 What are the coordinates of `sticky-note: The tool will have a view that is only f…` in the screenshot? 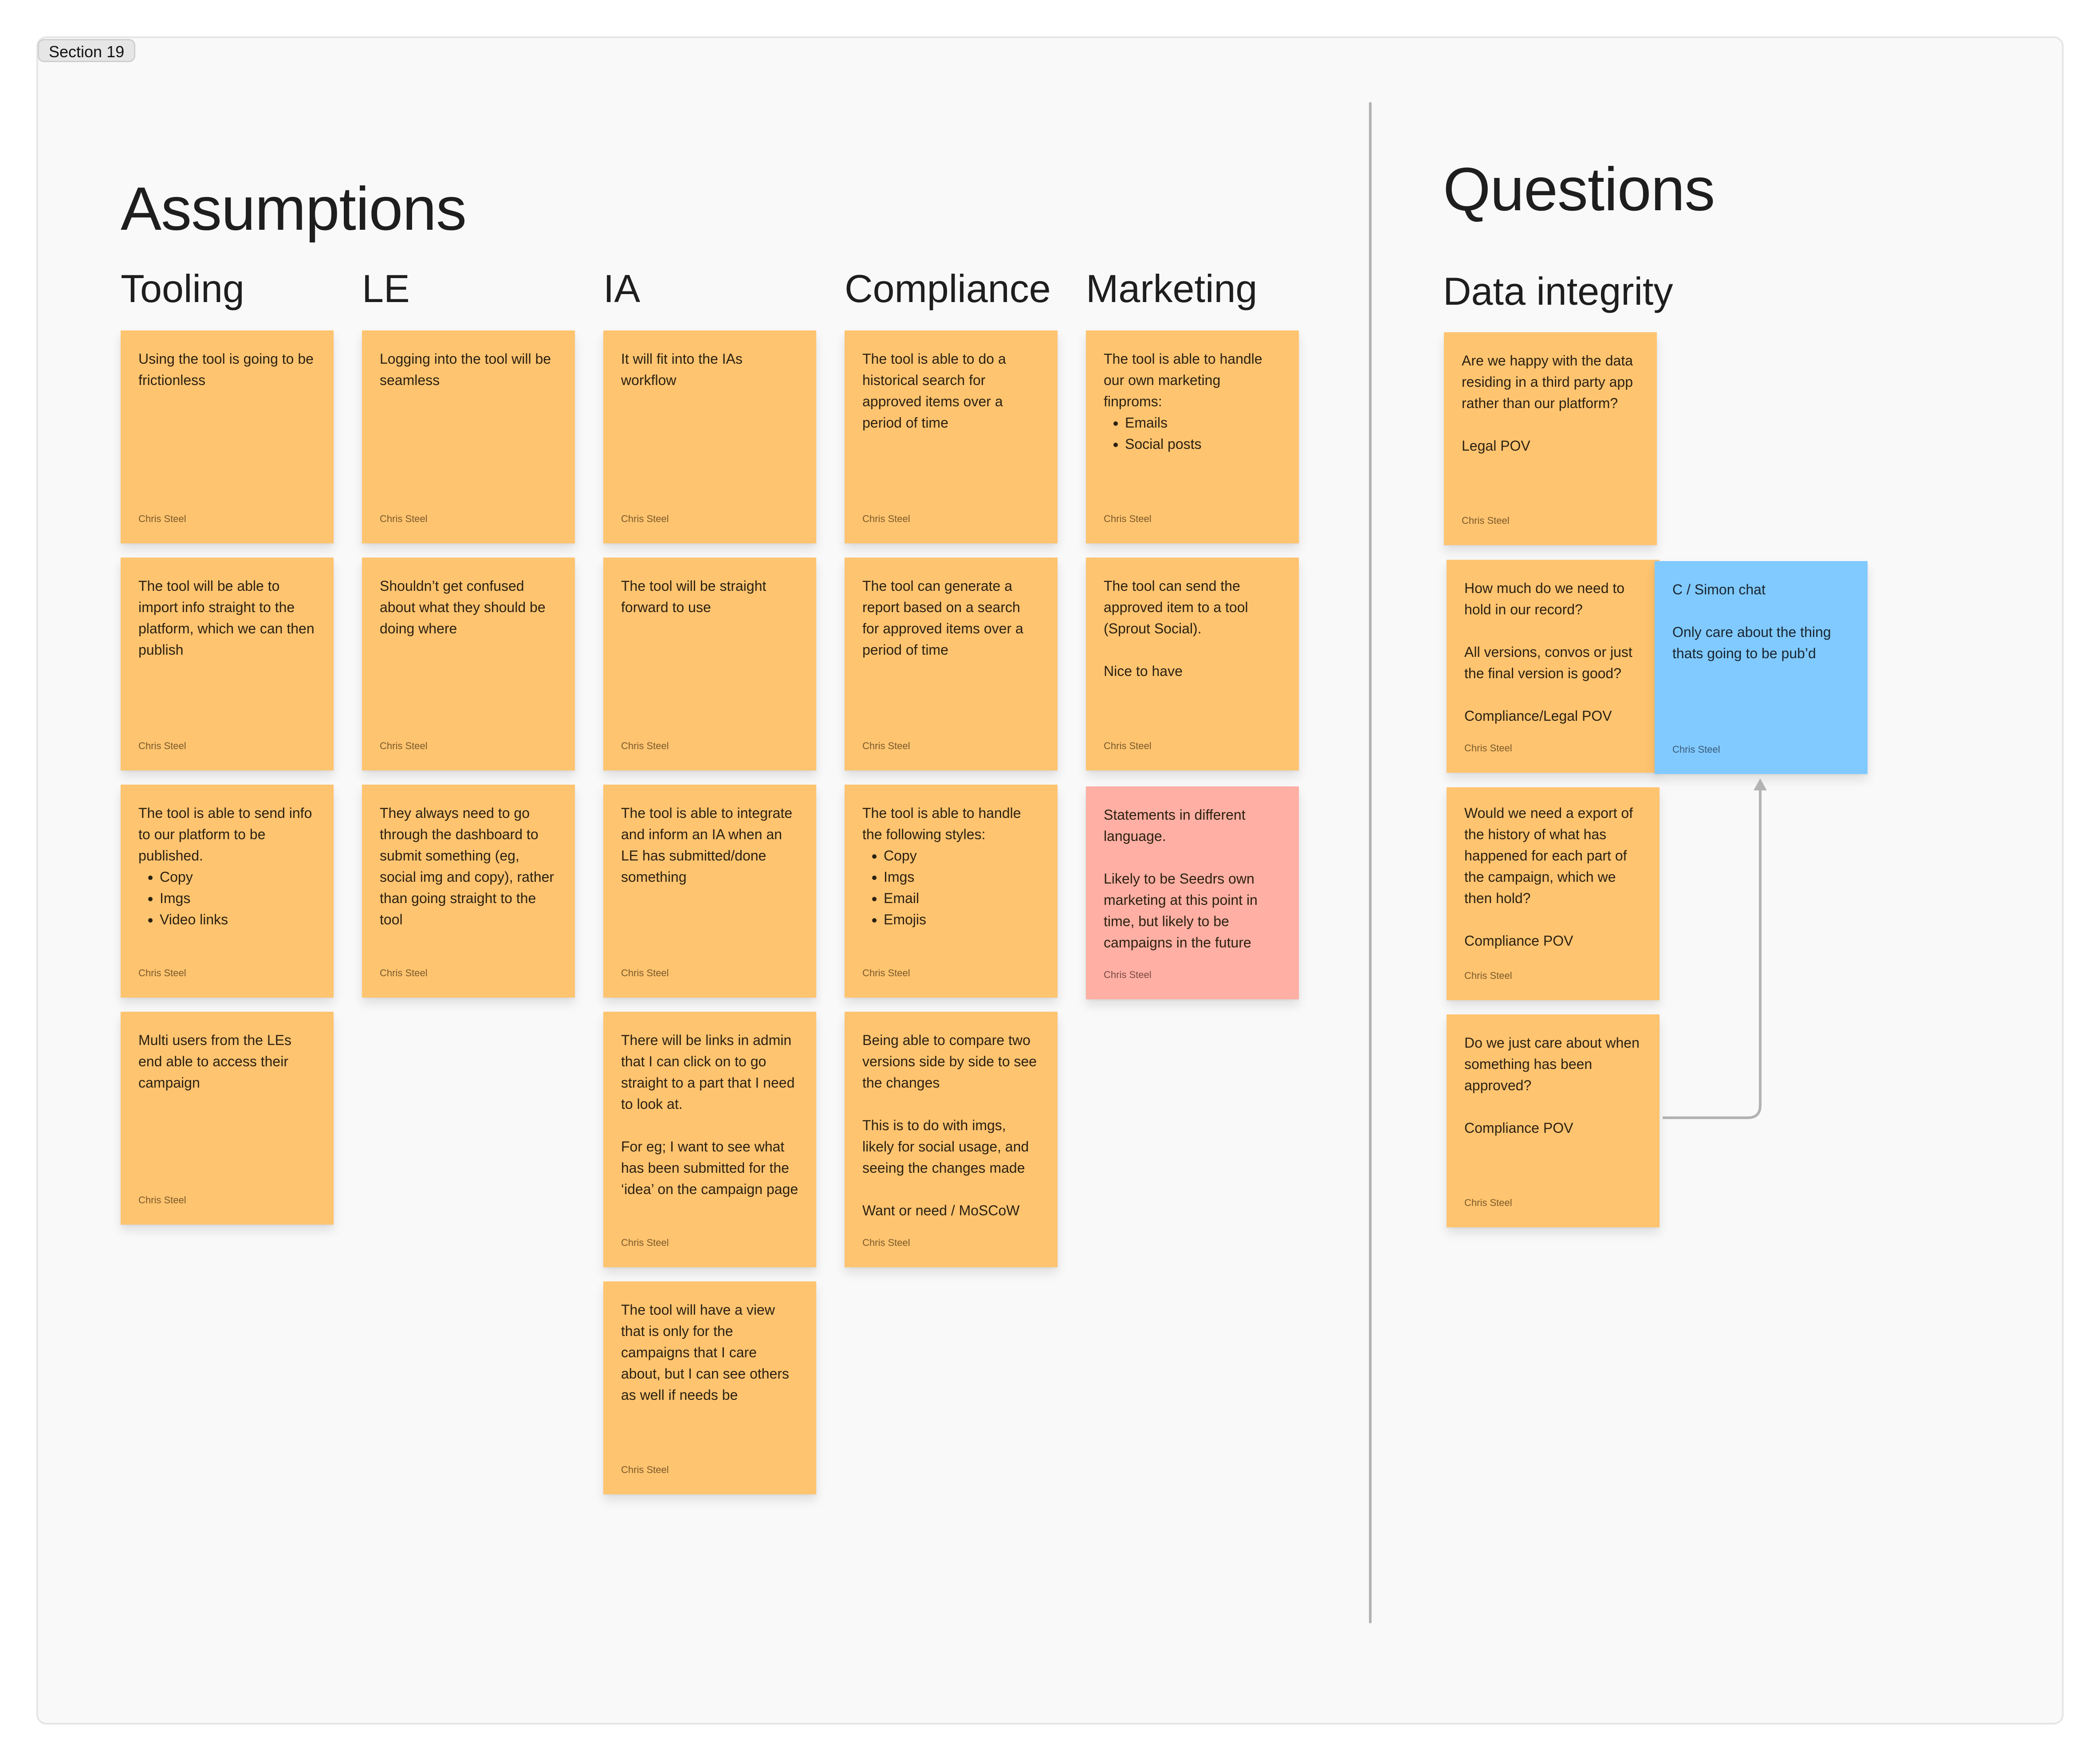 It's located at (709, 1387).